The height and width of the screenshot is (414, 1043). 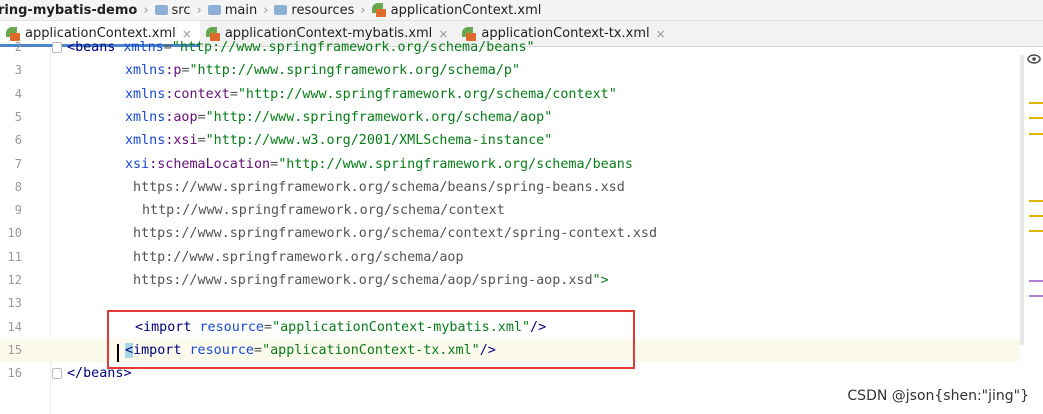 What do you see at coordinates (457, 10) in the screenshot?
I see `breadcrumb-item-file: applicationContext.xml` at bounding box center [457, 10].